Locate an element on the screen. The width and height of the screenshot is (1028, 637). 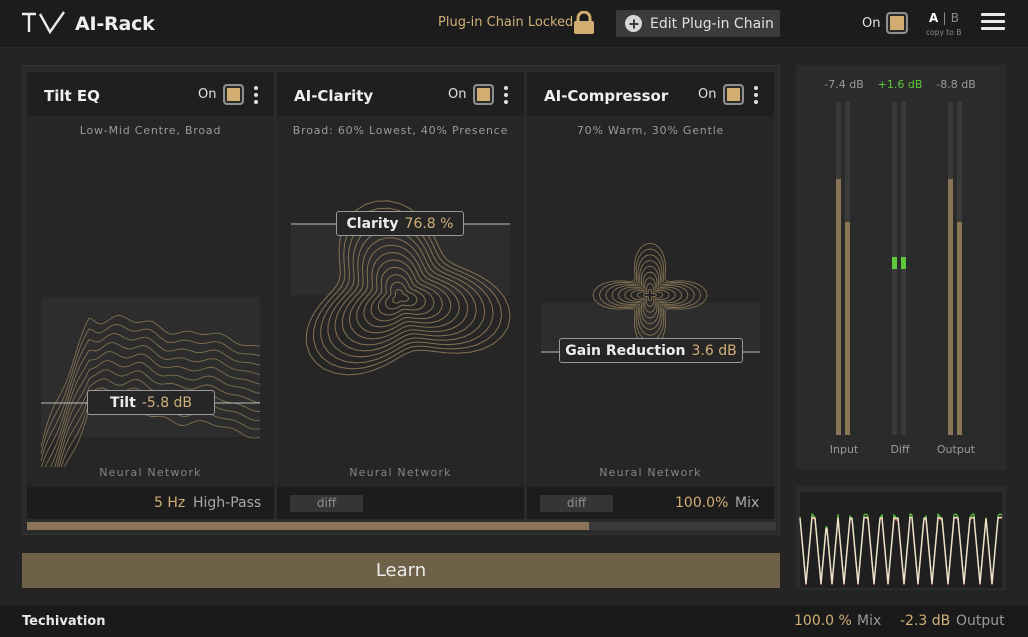
module-title: AI-Clarity is located at coordinates (334, 96).